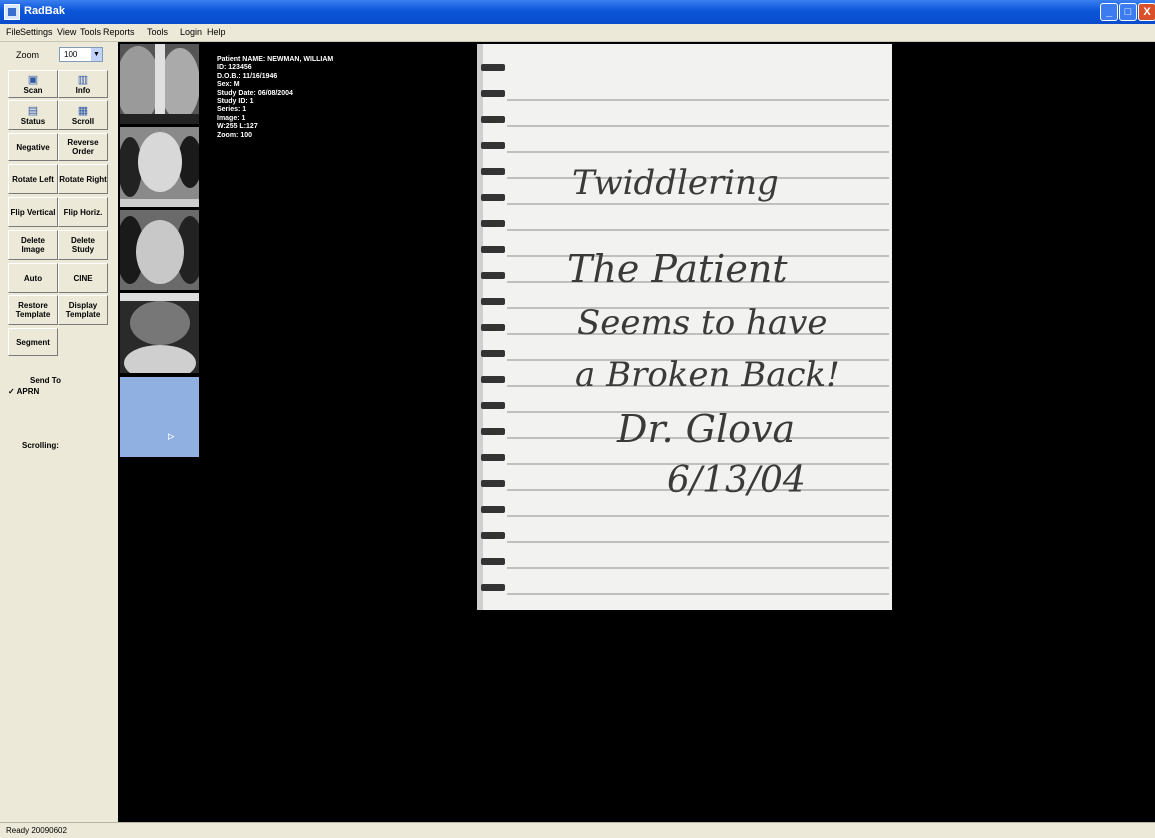 This screenshot has height=838, width=1155. Describe the element at coordinates (577, 12) in the screenshot. I see `title-bar: RadBak _ □ X` at that location.